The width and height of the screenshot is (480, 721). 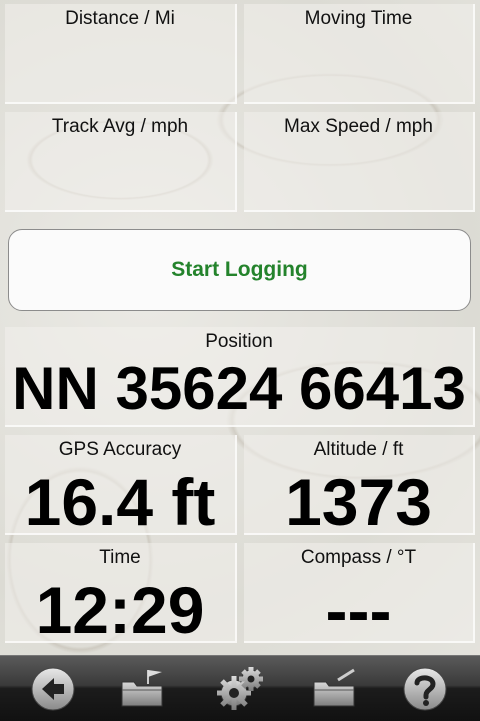 What do you see at coordinates (120, 449) in the screenshot?
I see `gps-accuracy-label: GPS Accuracy` at bounding box center [120, 449].